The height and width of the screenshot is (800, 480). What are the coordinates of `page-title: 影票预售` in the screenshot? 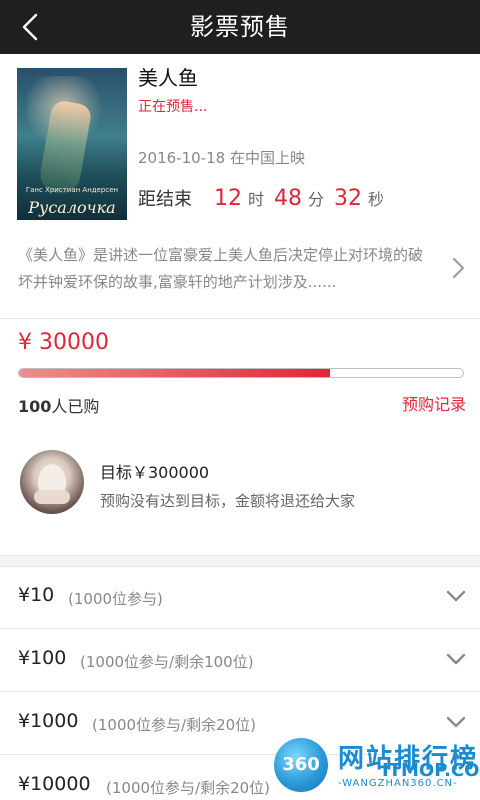 It's located at (240, 27).